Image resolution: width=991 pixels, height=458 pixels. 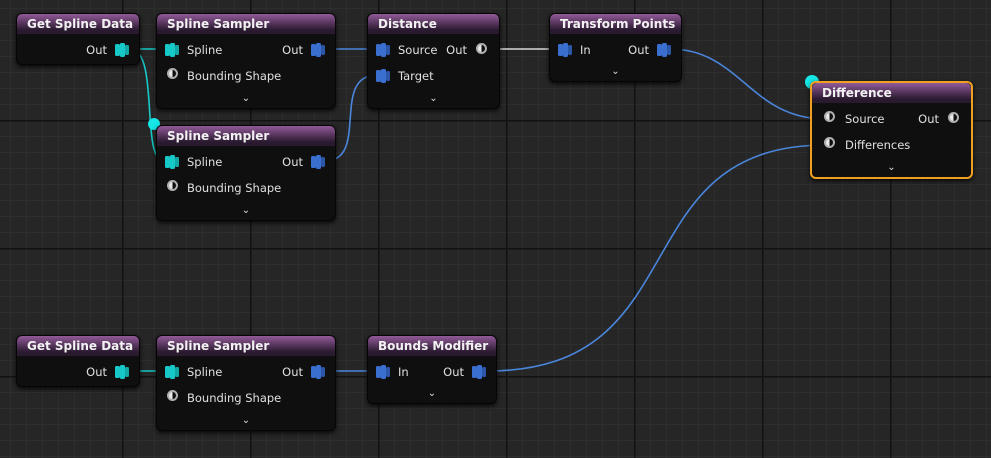 I want to click on node-title: Bounds Modifier, so click(x=432, y=346).